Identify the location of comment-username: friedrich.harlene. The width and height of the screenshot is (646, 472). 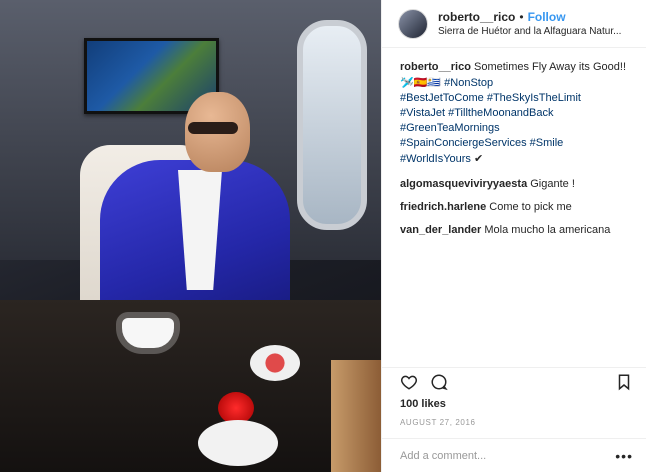
(443, 207).